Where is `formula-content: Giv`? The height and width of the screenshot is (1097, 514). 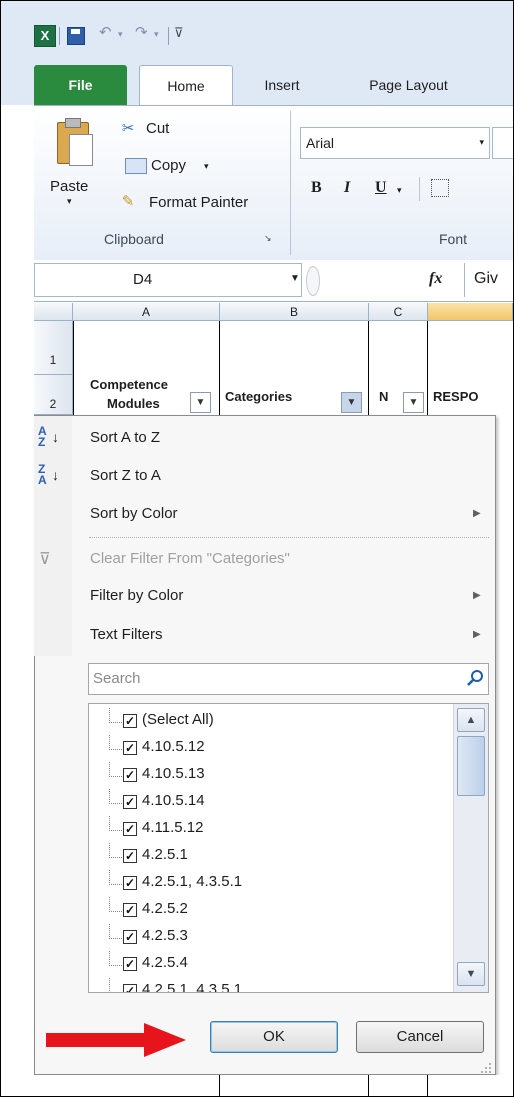
formula-content: Giv is located at coordinates (486, 279).